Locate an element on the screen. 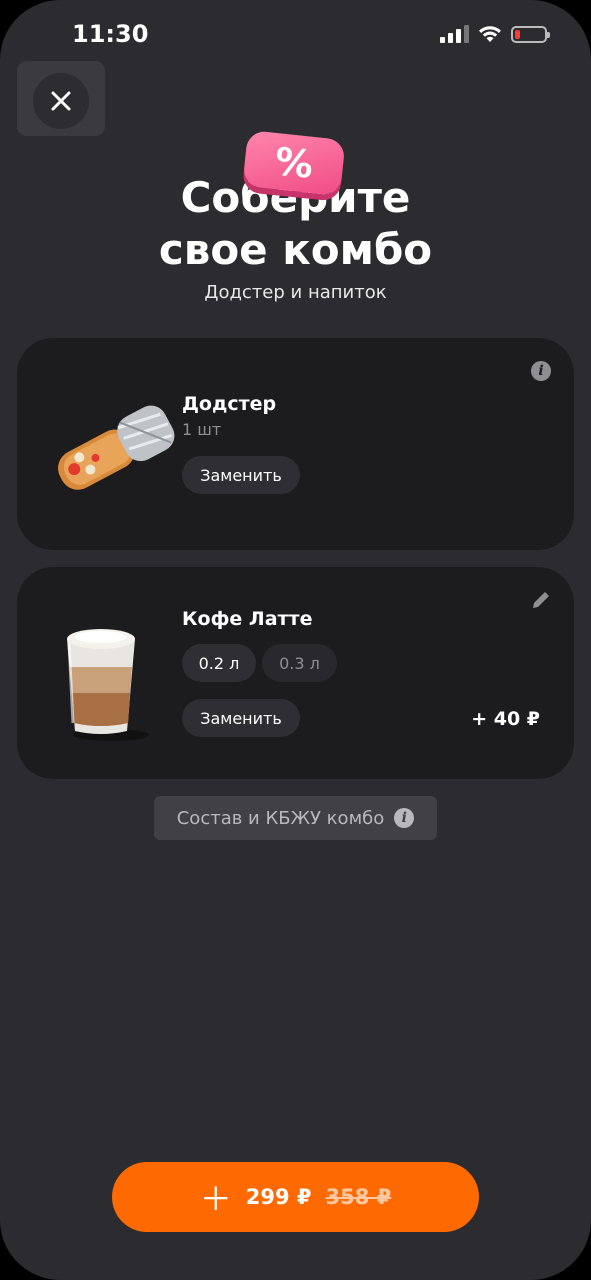 This screenshot has width=591, height=1280. old-price: 358 ₽ is located at coordinates (358, 1197).